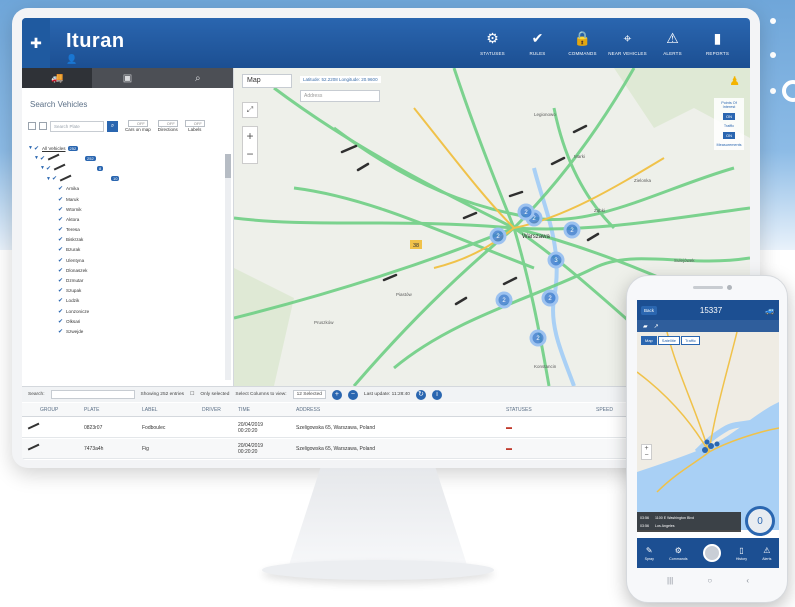 This screenshot has width=795, height=607. I want to click on add-column-button: +, so click(336, 394).